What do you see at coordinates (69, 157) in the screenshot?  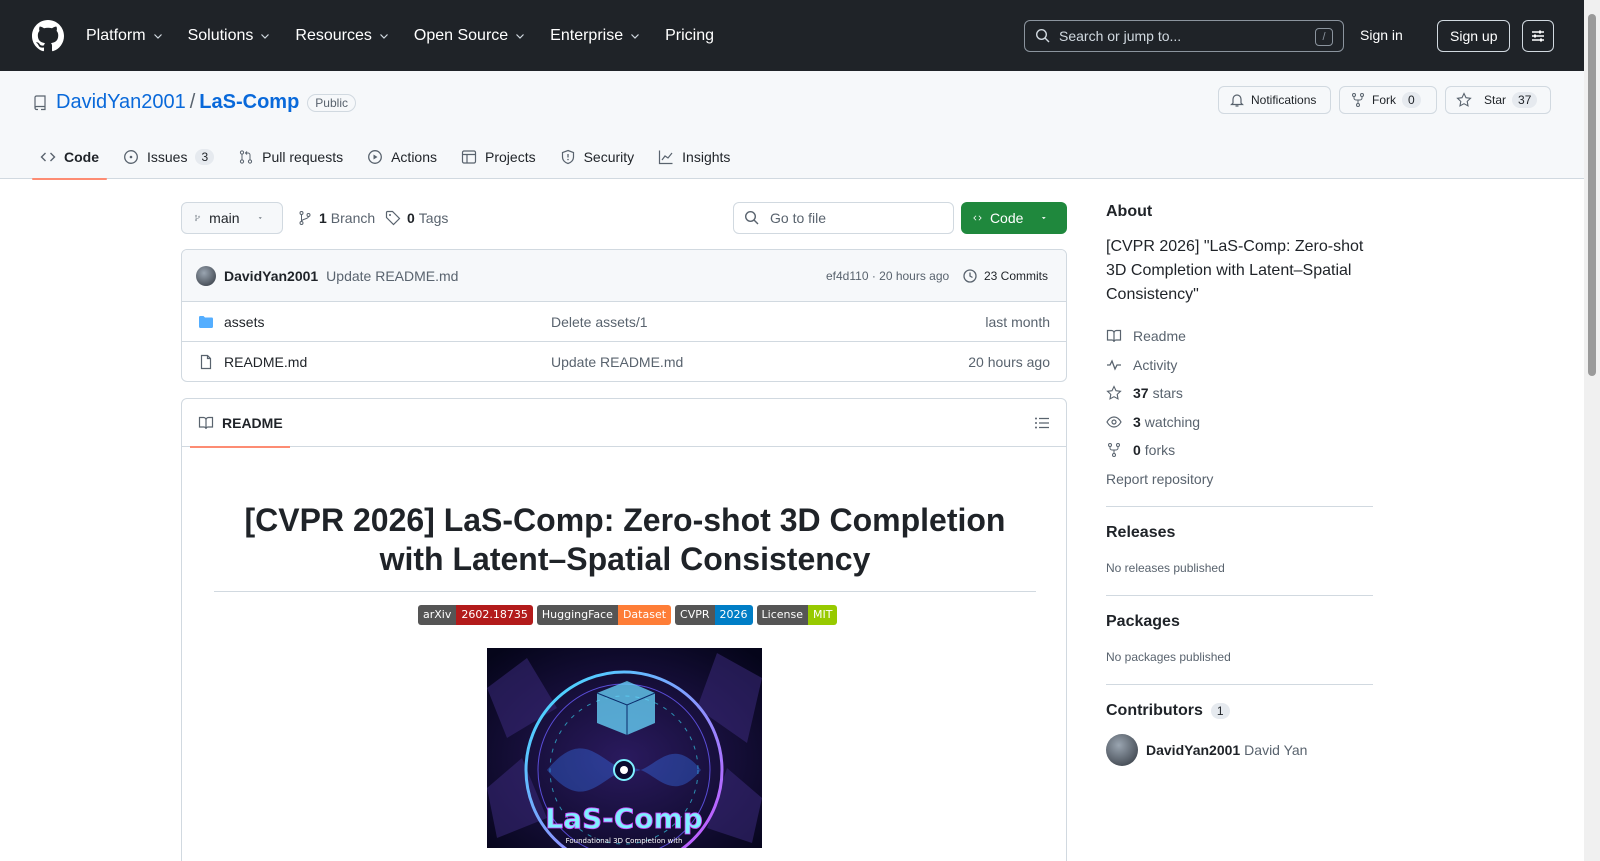 I see `tab-code: Code` at bounding box center [69, 157].